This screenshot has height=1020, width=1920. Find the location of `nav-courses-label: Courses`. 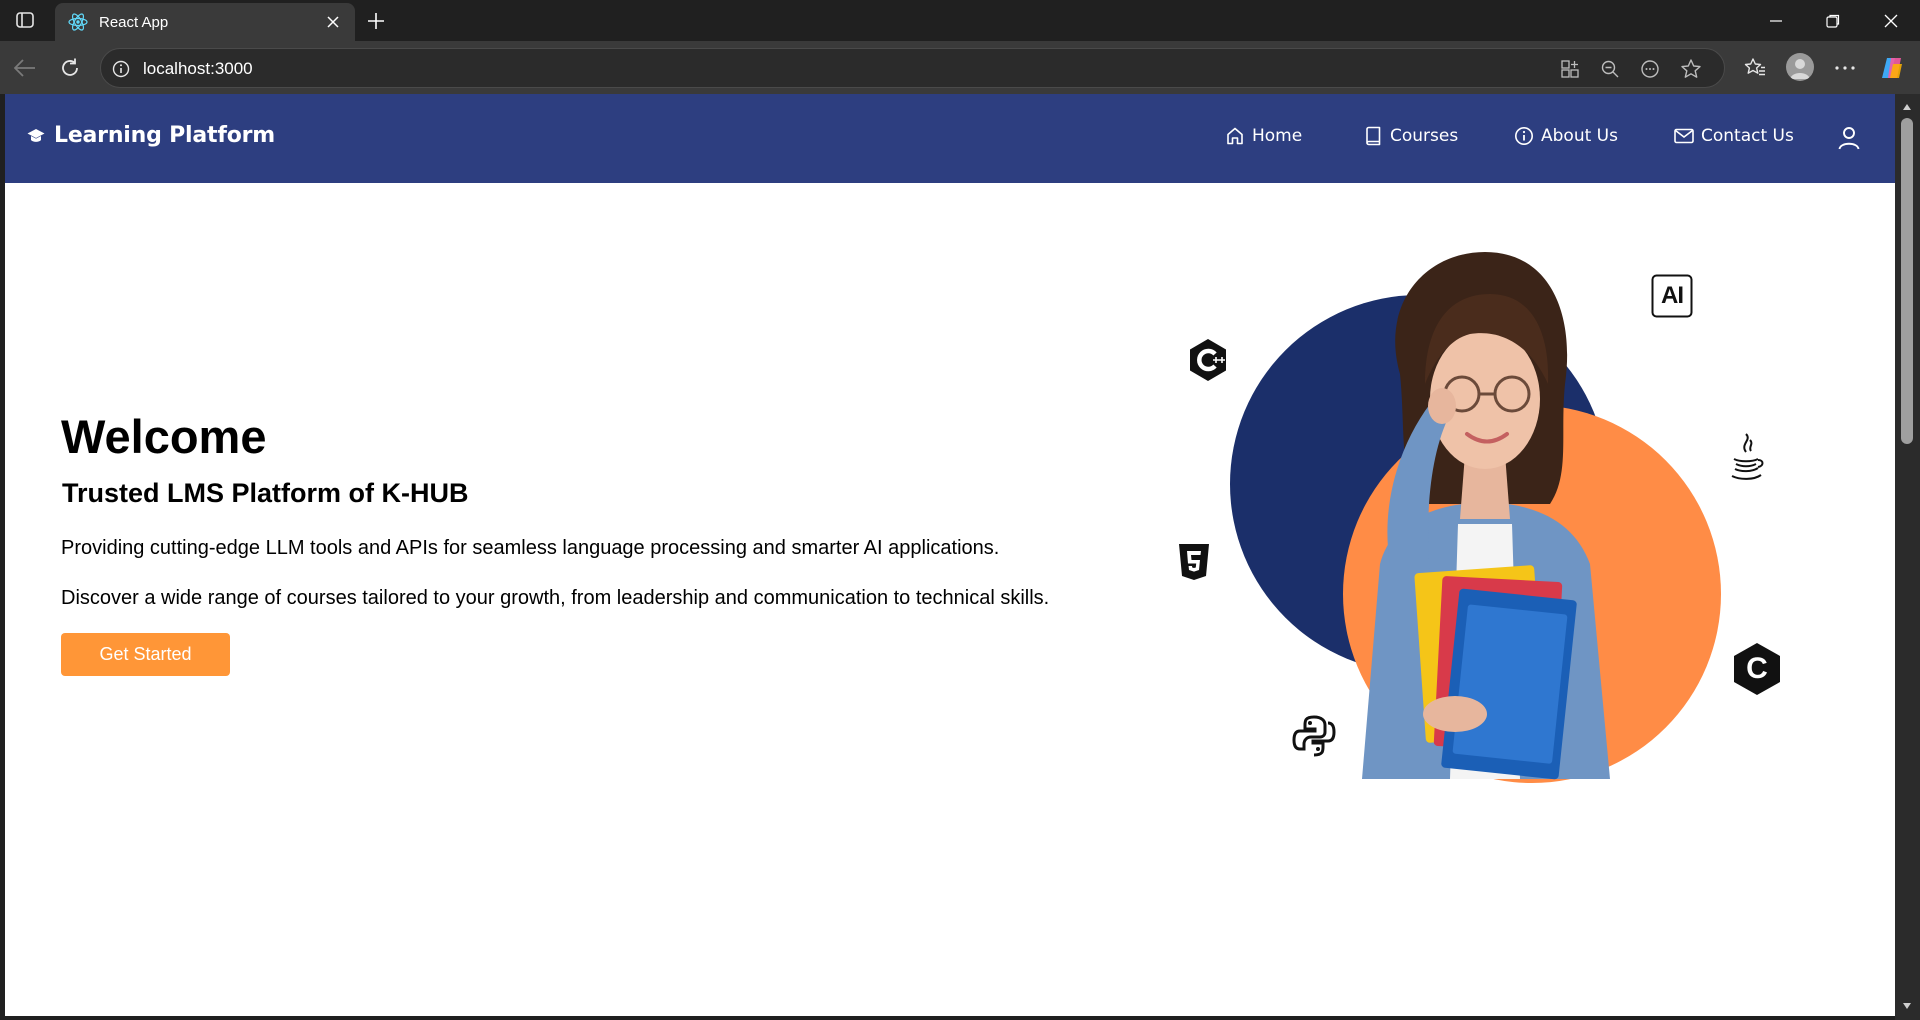

nav-courses-label: Courses is located at coordinates (1424, 136).